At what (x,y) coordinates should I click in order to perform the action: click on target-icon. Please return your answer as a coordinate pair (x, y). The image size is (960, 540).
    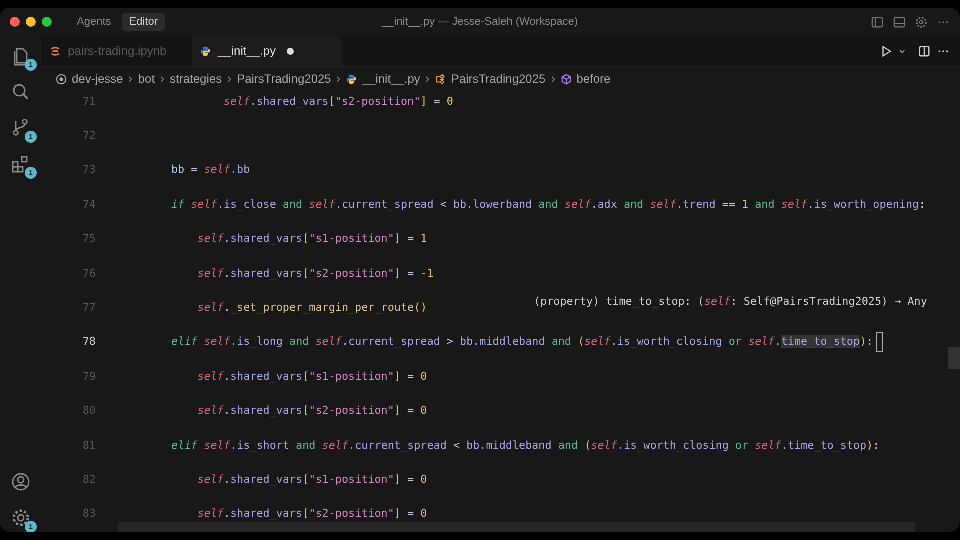
    Looking at the image, I should click on (61, 79).